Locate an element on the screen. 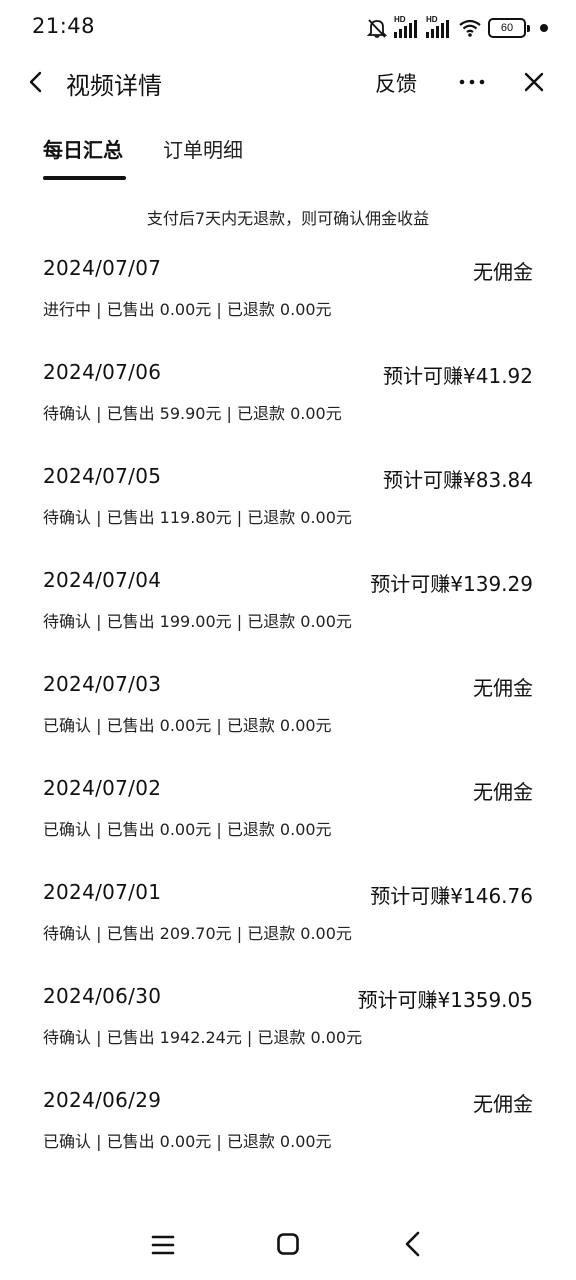 Image resolution: width=576 pixels, height=1280 pixels. row-date: 2024/07/01 is located at coordinates (102, 892).